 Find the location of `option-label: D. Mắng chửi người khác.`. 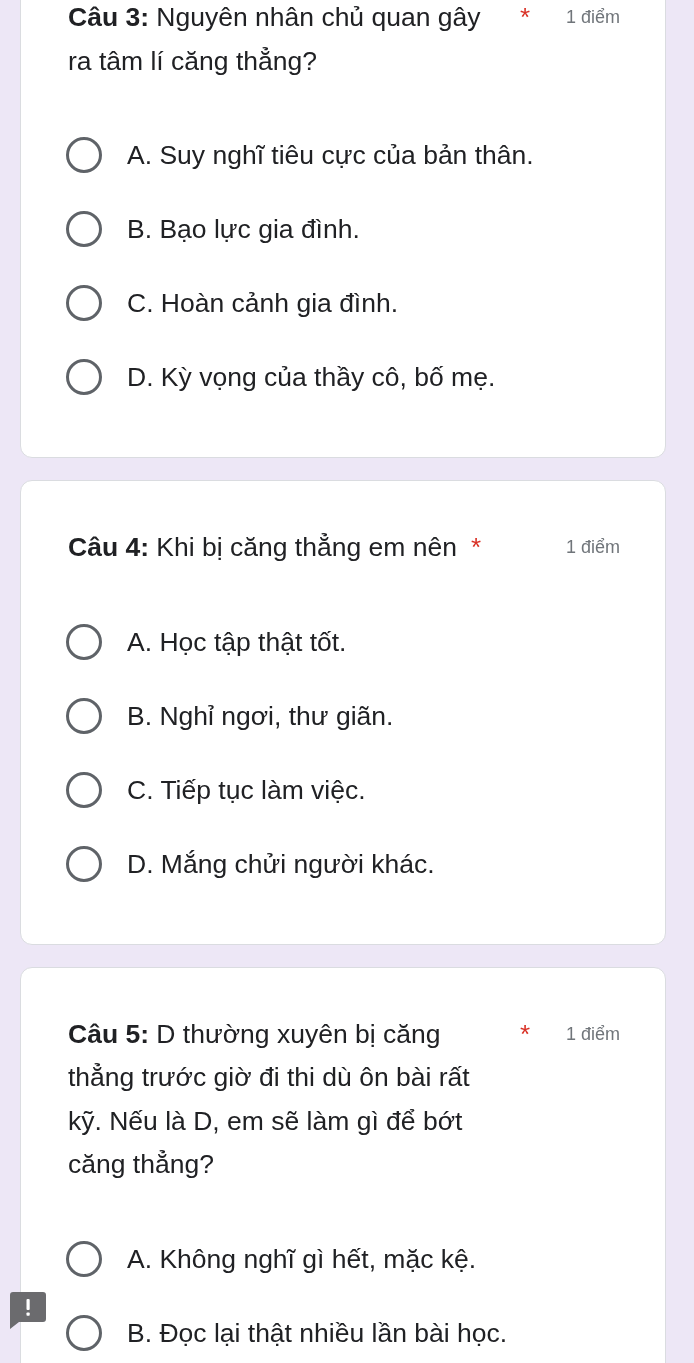

option-label: D. Mắng chửi người khác. is located at coordinates (281, 863).